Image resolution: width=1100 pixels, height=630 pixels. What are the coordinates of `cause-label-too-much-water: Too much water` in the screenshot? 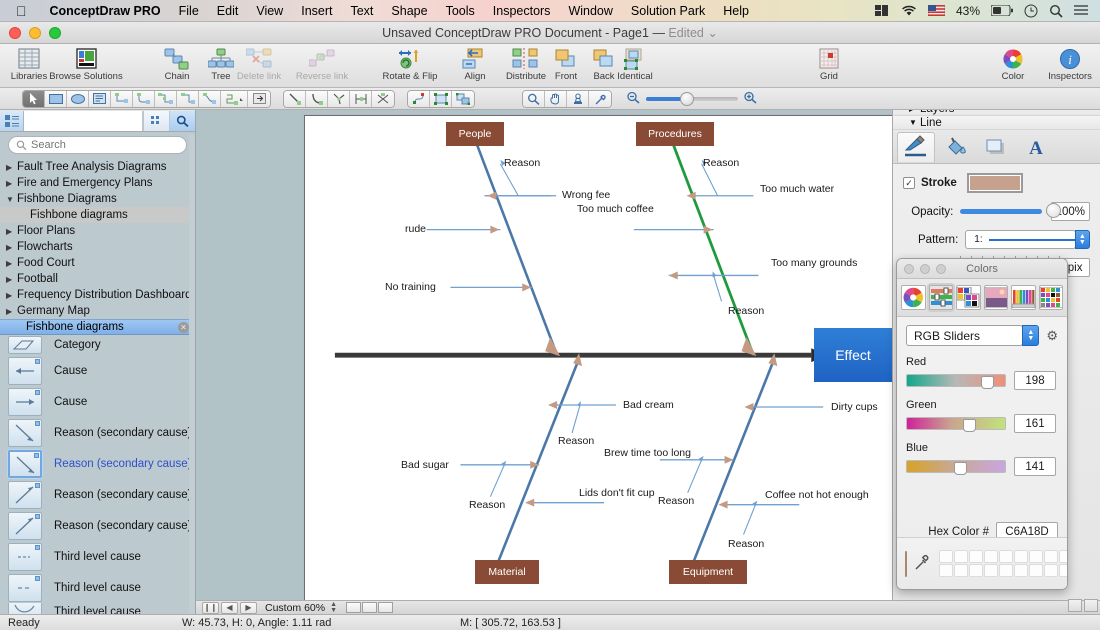 It's located at (797, 189).